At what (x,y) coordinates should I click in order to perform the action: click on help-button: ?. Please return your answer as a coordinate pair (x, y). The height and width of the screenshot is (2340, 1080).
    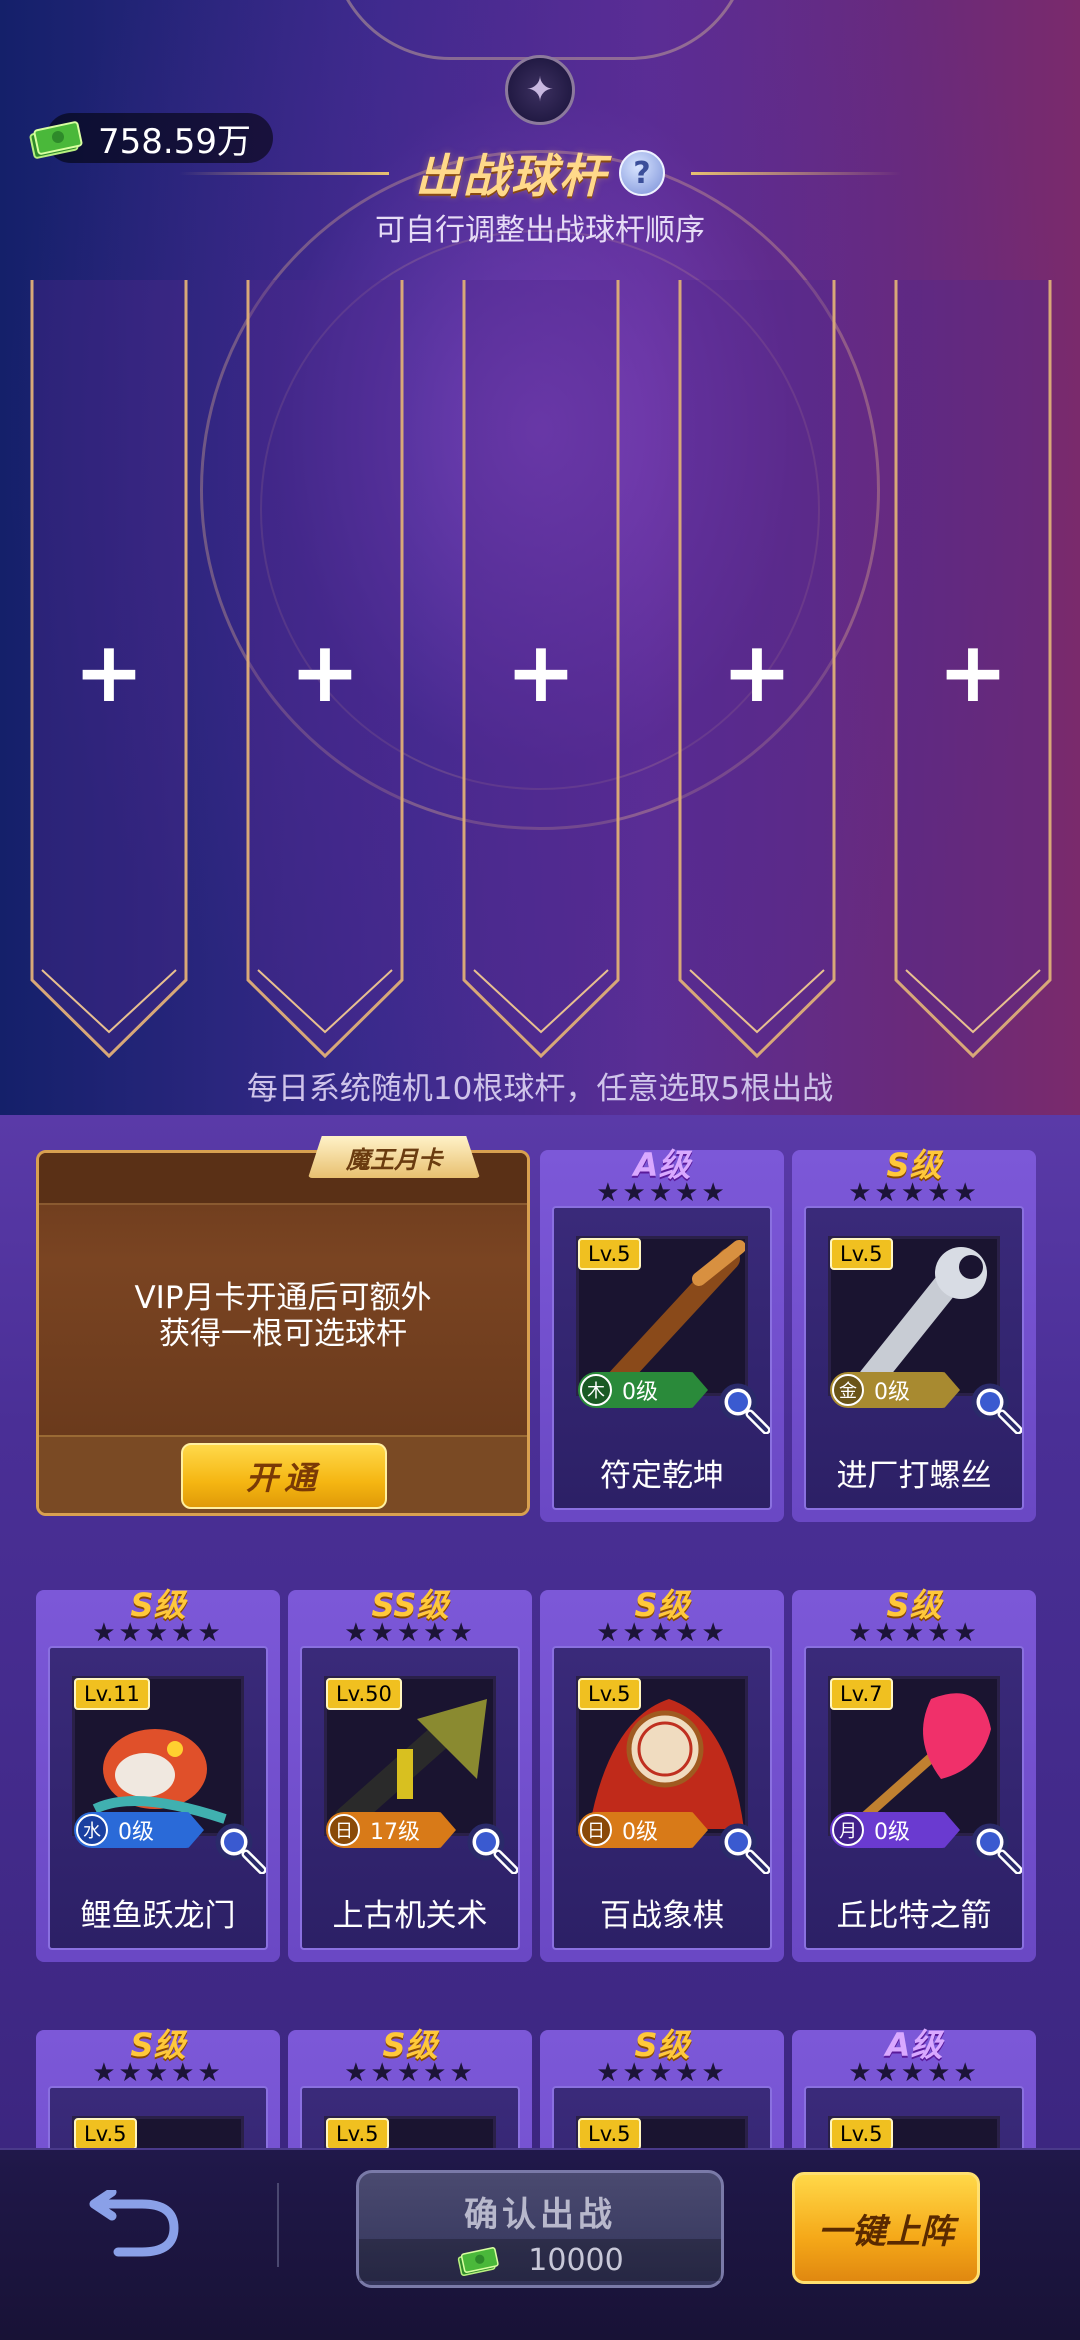
    Looking at the image, I should click on (642, 173).